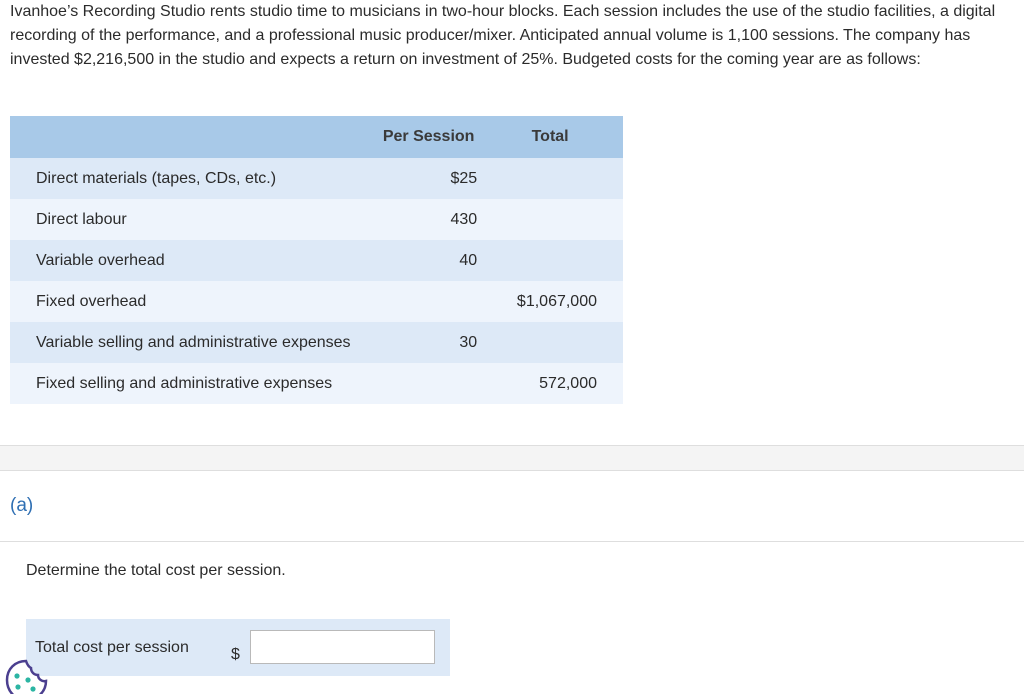 The height and width of the screenshot is (694, 1024). Describe the element at coordinates (81, 219) in the screenshot. I see `row-label: Direct labour` at that location.